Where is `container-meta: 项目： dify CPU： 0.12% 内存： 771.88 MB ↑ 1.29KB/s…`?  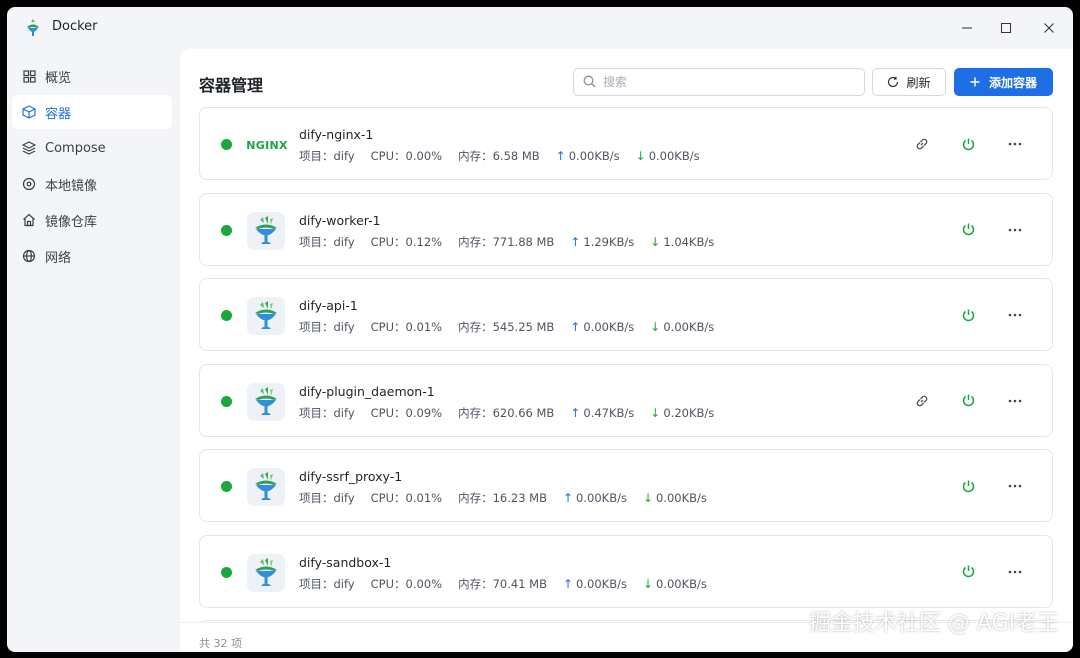 container-meta: 项目： dify CPU： 0.12% 内存： 771.88 MB ↑ 1.29KB/s… is located at coordinates (507, 241).